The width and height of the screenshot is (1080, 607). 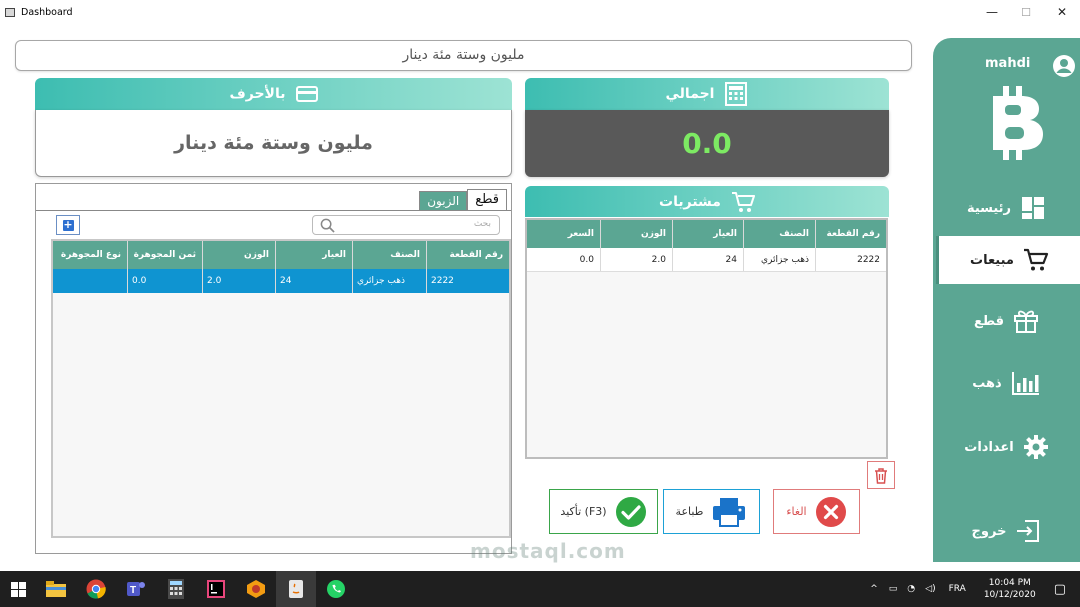 What do you see at coordinates (690, 201) in the screenshot?
I see `purchases-card-title: مشتريات` at bounding box center [690, 201].